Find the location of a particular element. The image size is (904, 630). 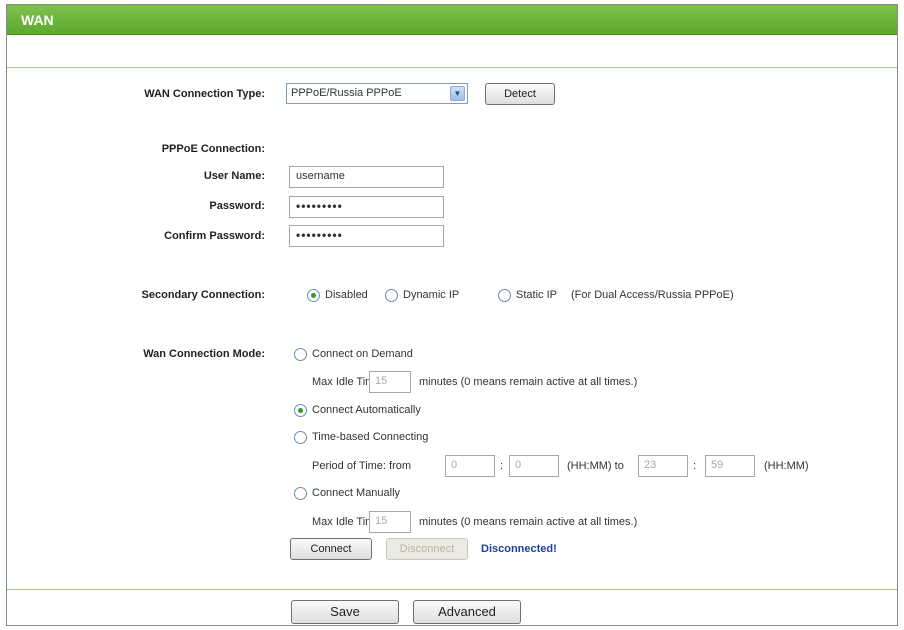

period-to-hour-input: 23 is located at coordinates (663, 466).